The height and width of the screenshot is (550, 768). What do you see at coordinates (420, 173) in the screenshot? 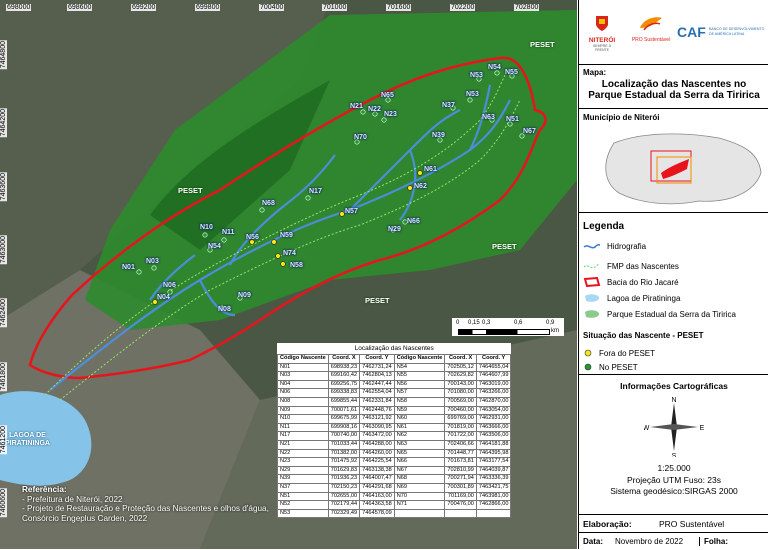
I see `marker-n61` at bounding box center [420, 173].